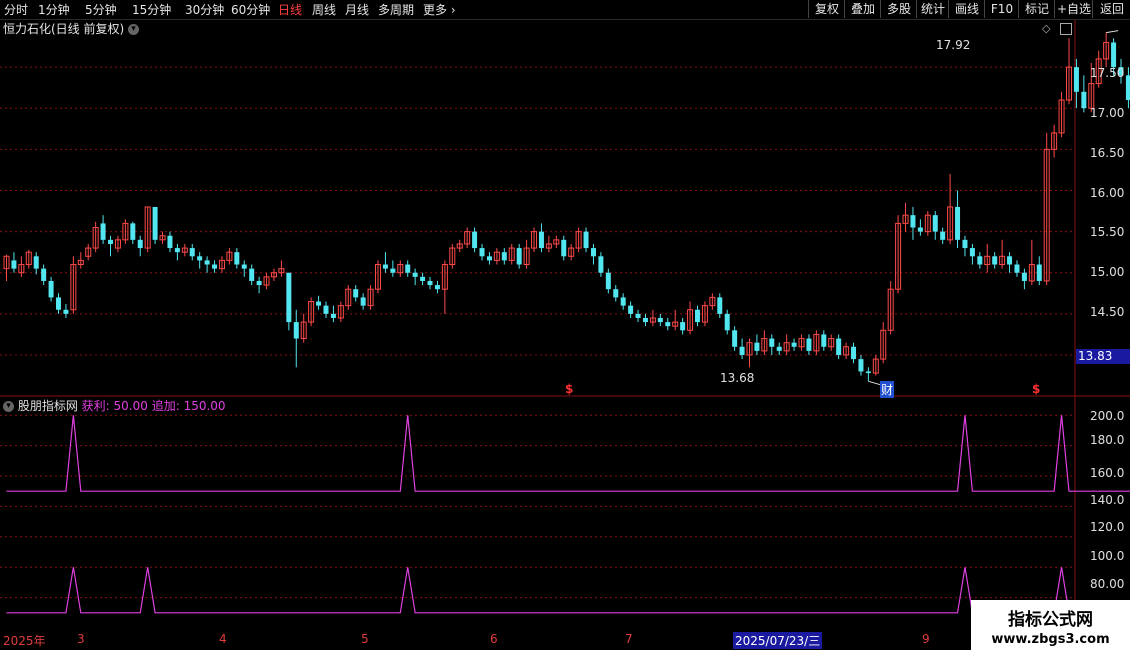 This screenshot has width=1130, height=650. I want to click on tool-back-button: 返回, so click(1111, 9).